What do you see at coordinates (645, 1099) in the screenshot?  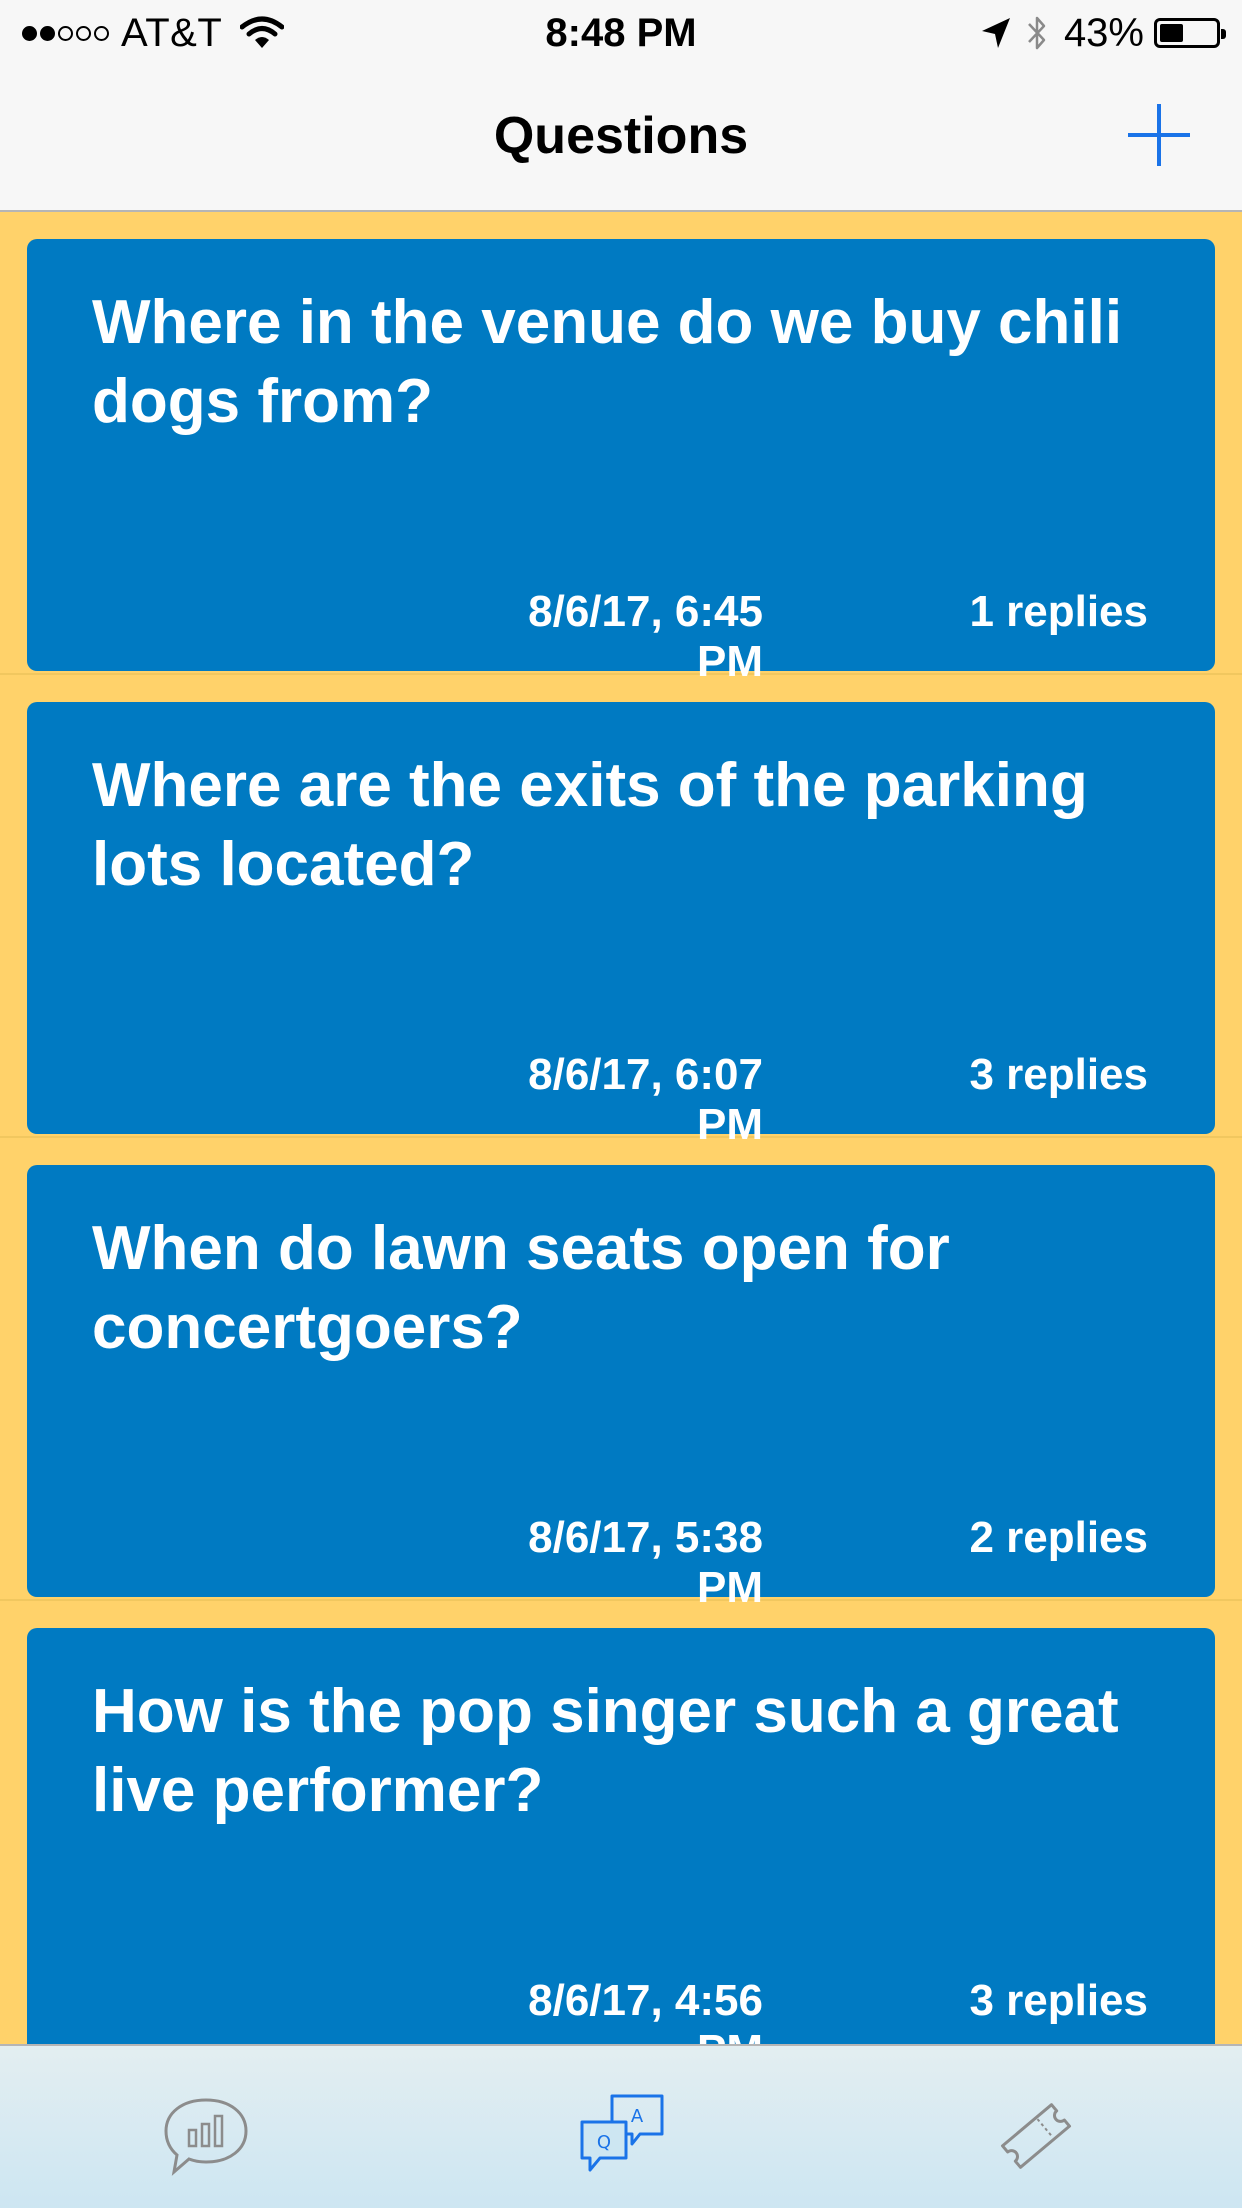 I see `question-date: 8/6/17, 6:07 PM` at bounding box center [645, 1099].